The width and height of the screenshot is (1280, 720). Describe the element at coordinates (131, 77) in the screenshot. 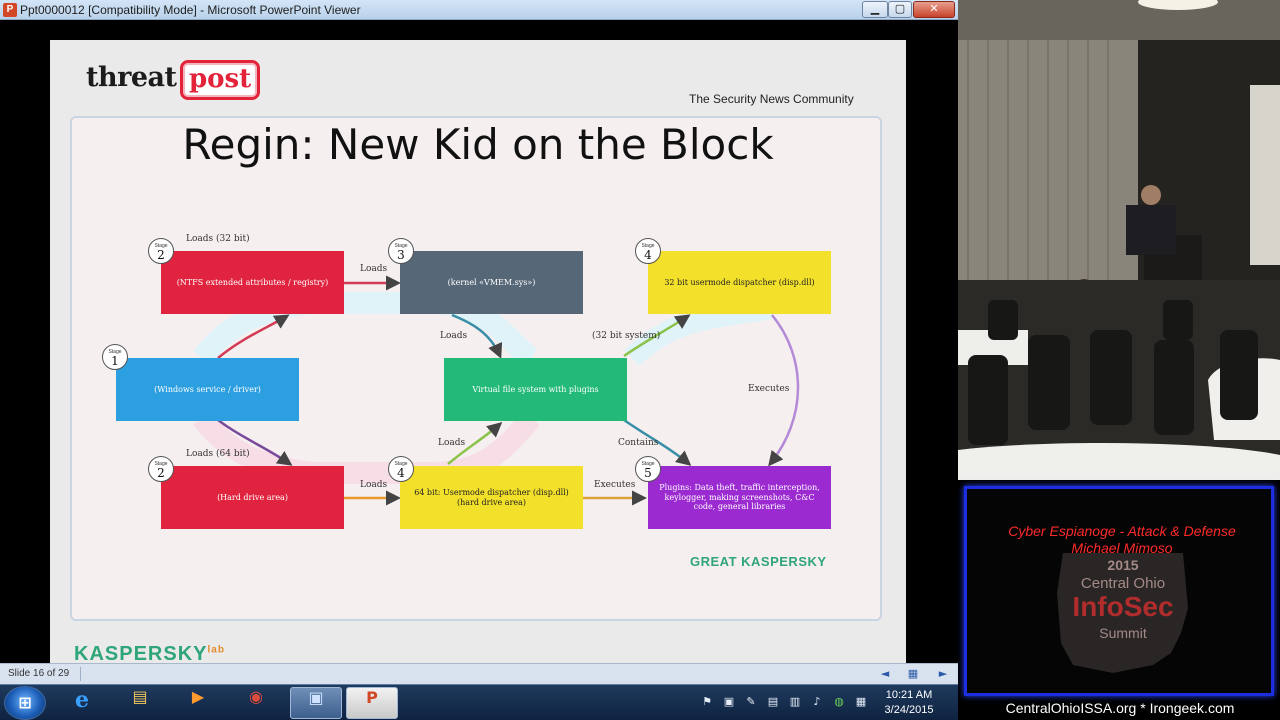

I see `logo-word-threat: threat` at that location.